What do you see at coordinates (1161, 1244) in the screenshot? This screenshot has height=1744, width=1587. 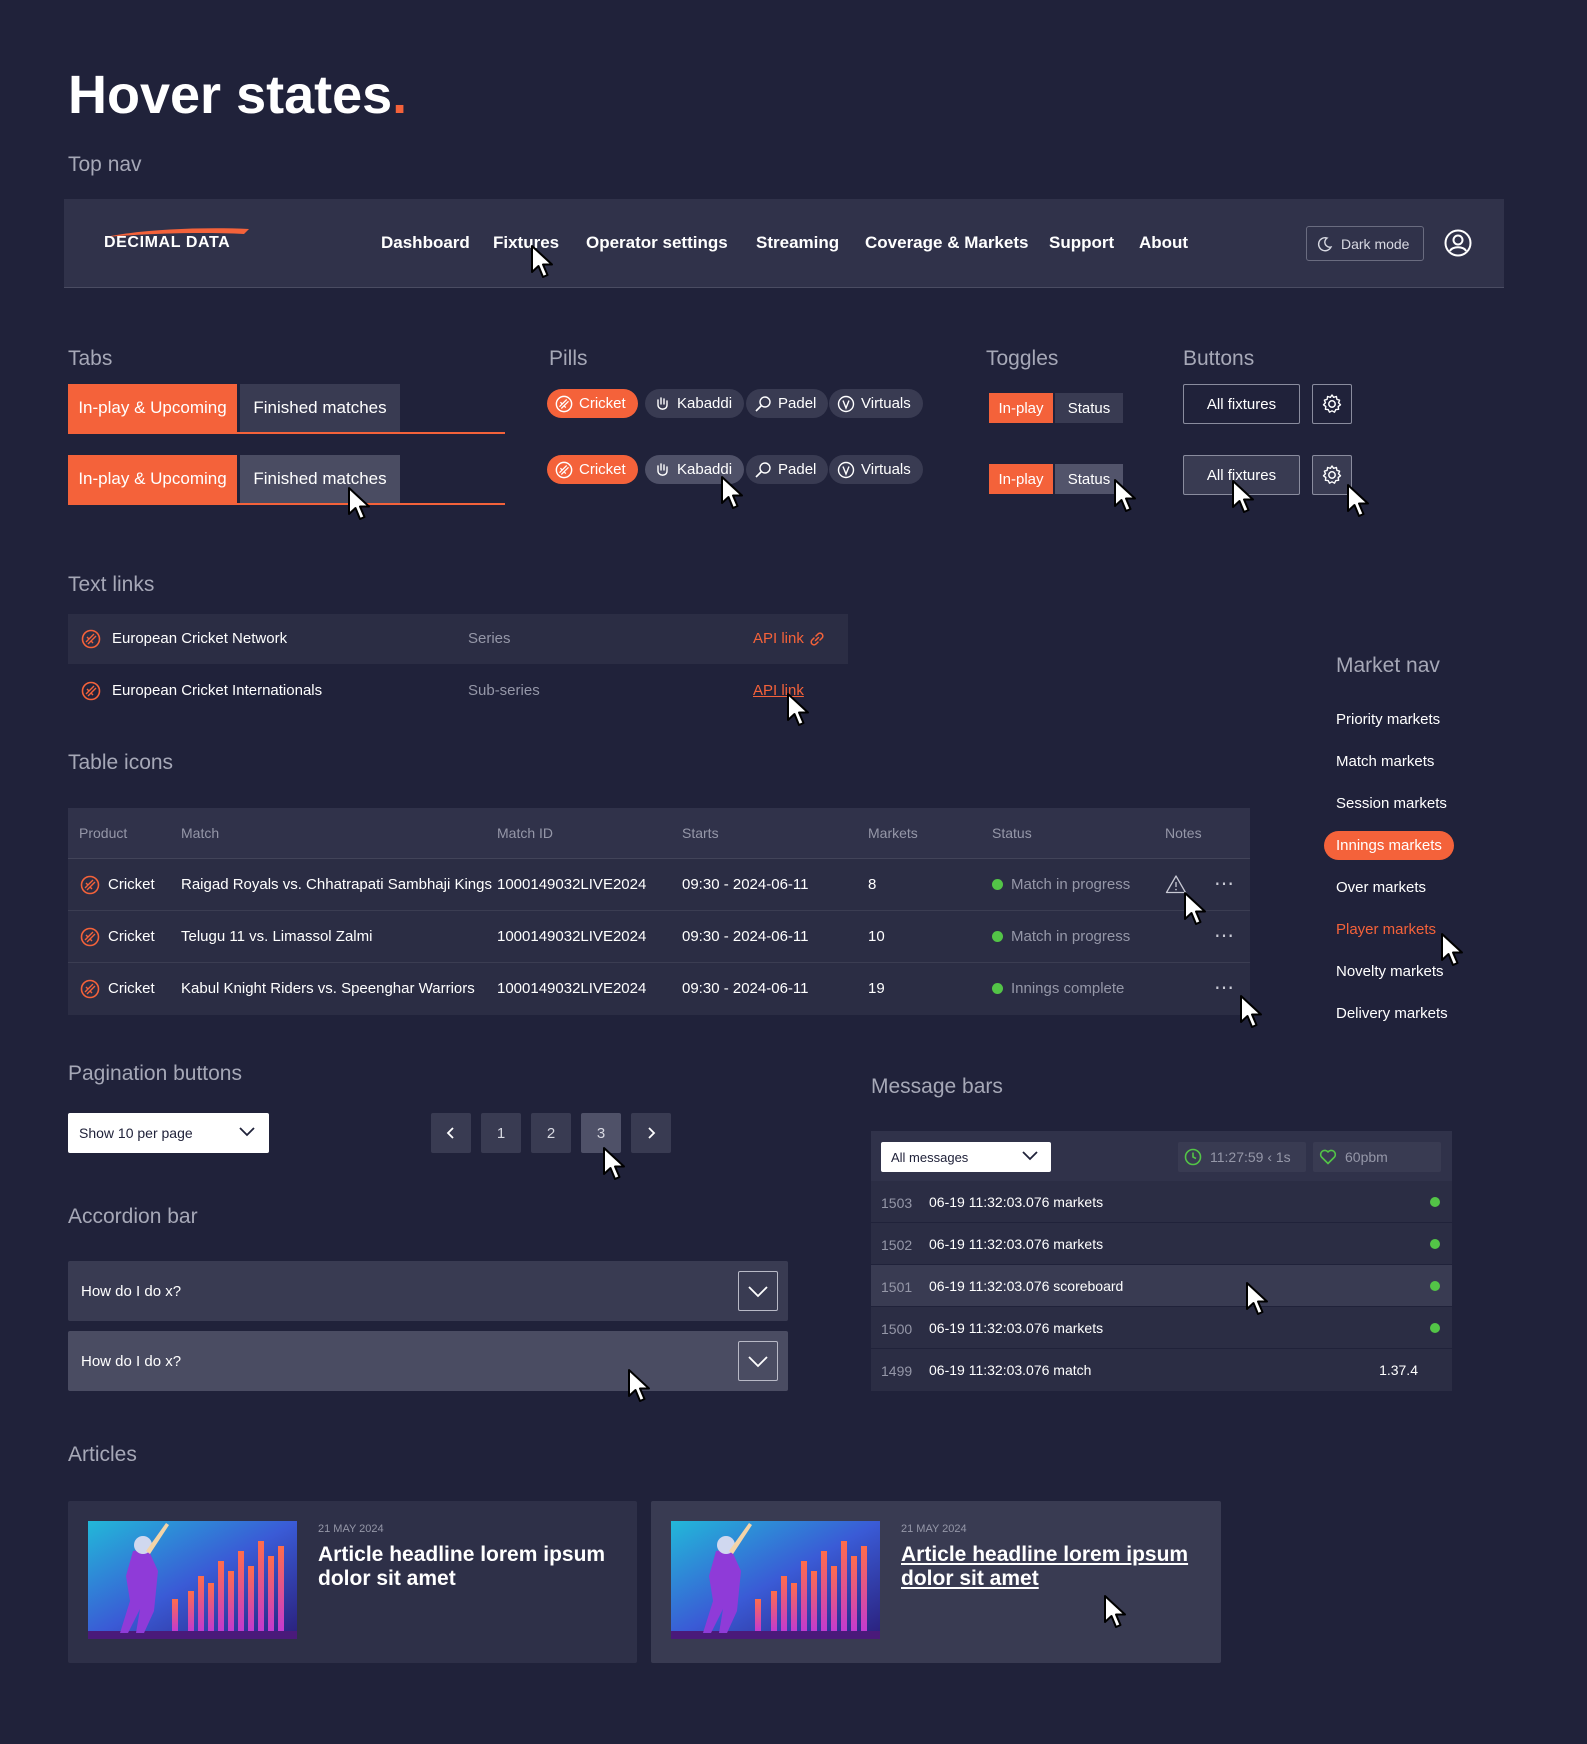 I see `message-row: 1502 06-19 11:32:03.076 markets` at bounding box center [1161, 1244].